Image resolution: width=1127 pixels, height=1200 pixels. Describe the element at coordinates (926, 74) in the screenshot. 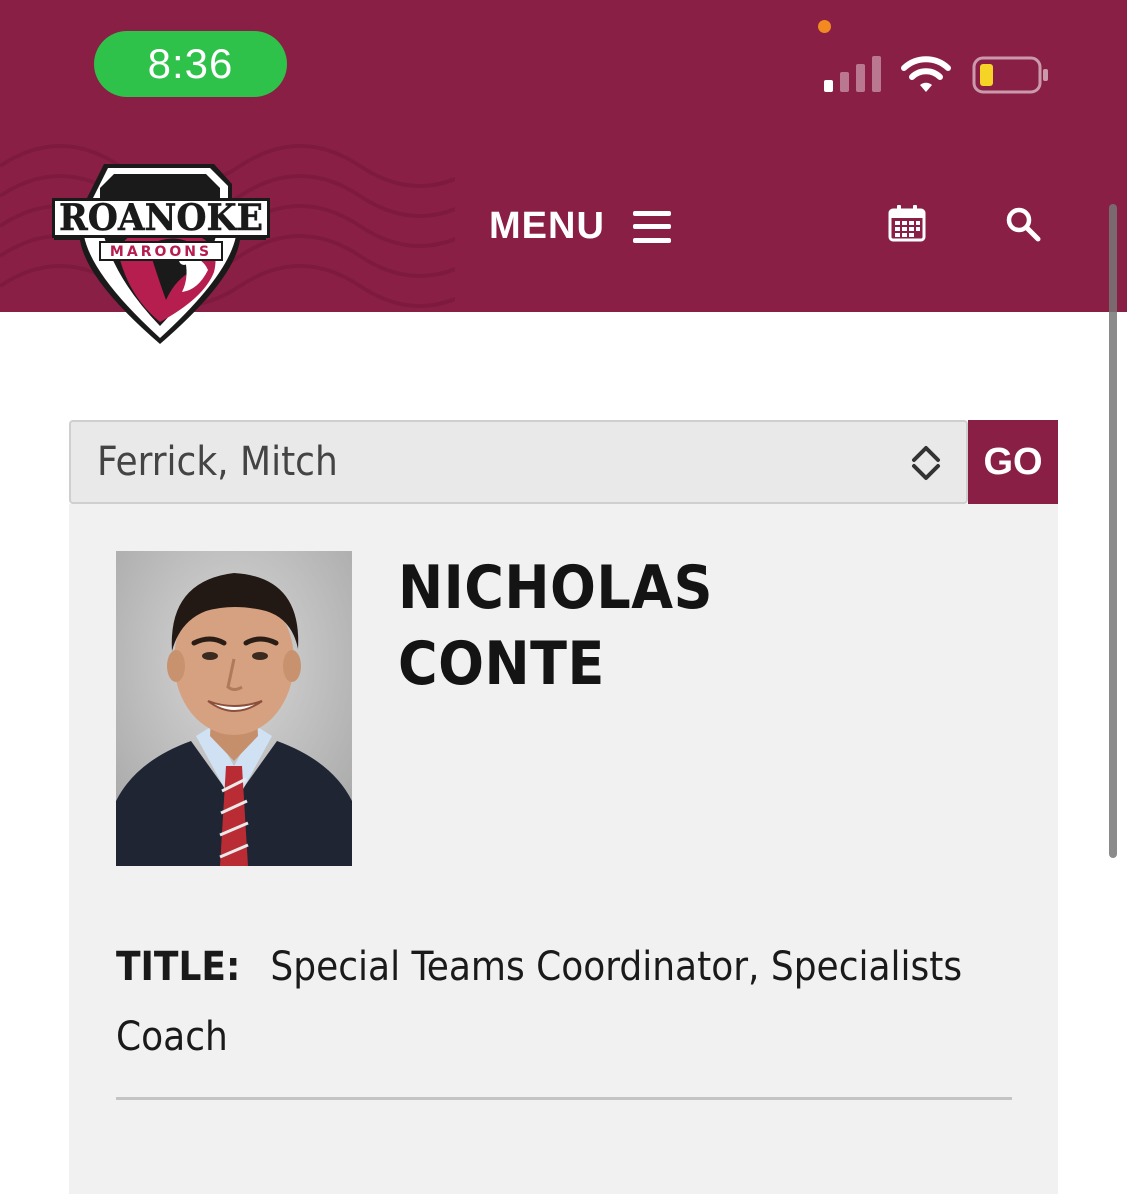

I see `wifi-icon` at that location.